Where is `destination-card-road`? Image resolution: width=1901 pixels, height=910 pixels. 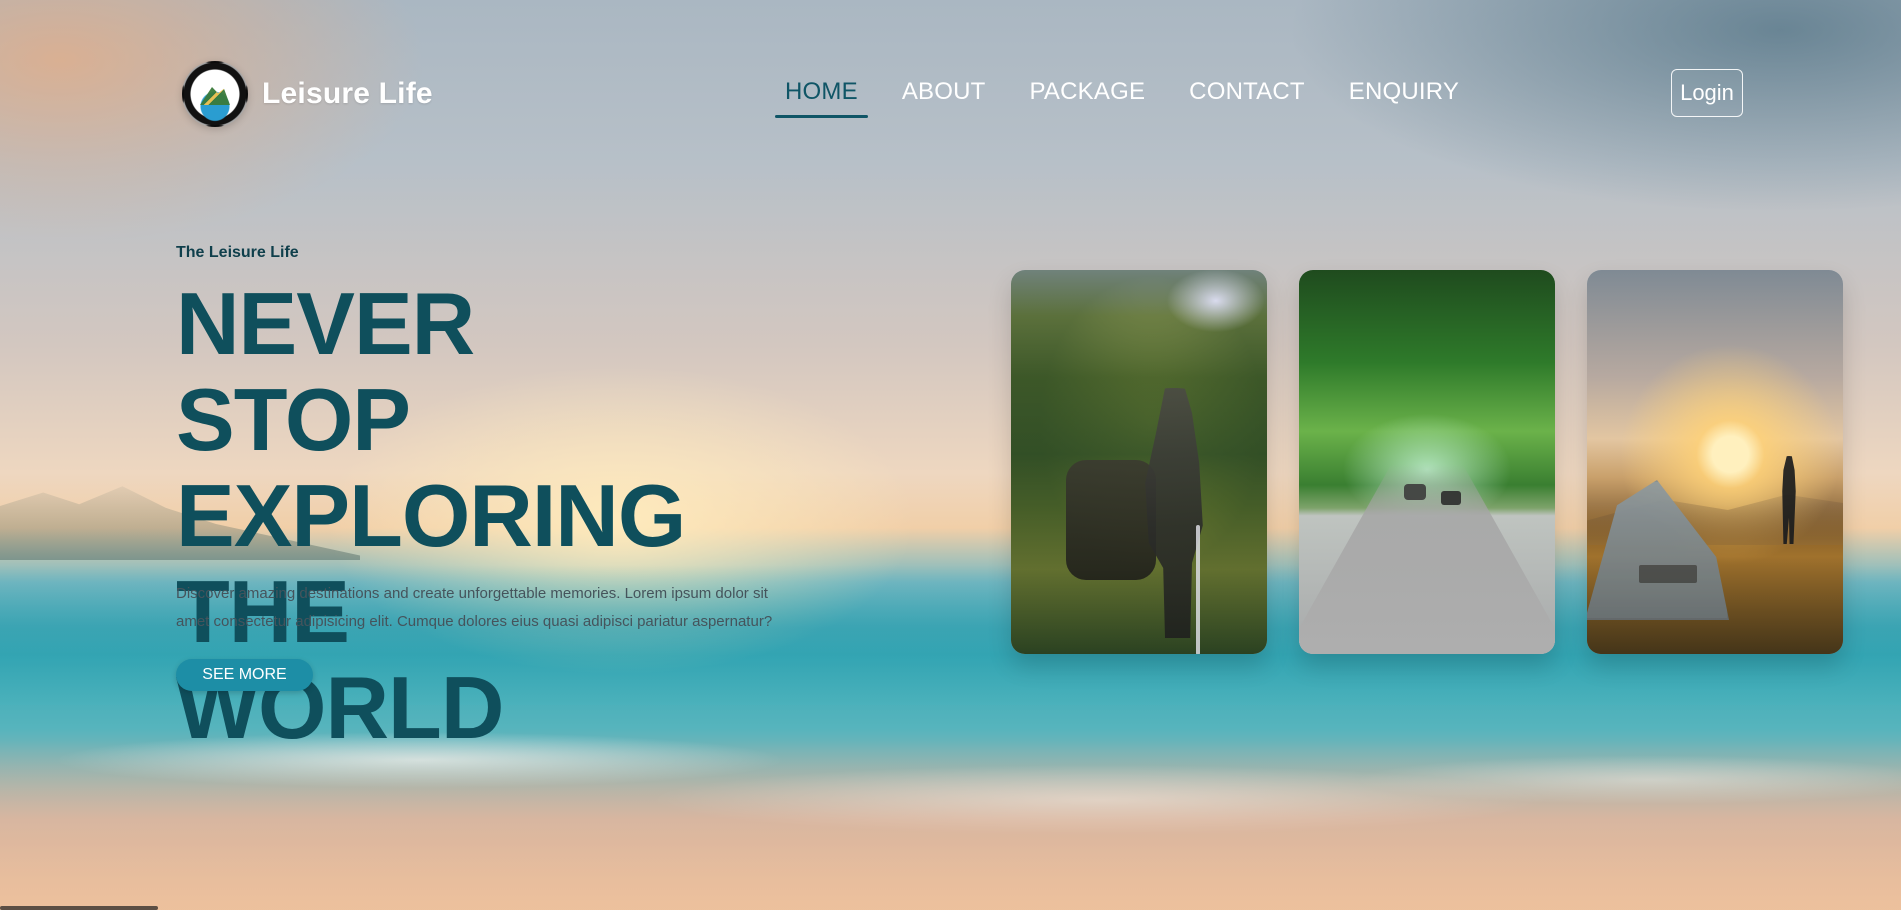
destination-card-road is located at coordinates (1427, 462).